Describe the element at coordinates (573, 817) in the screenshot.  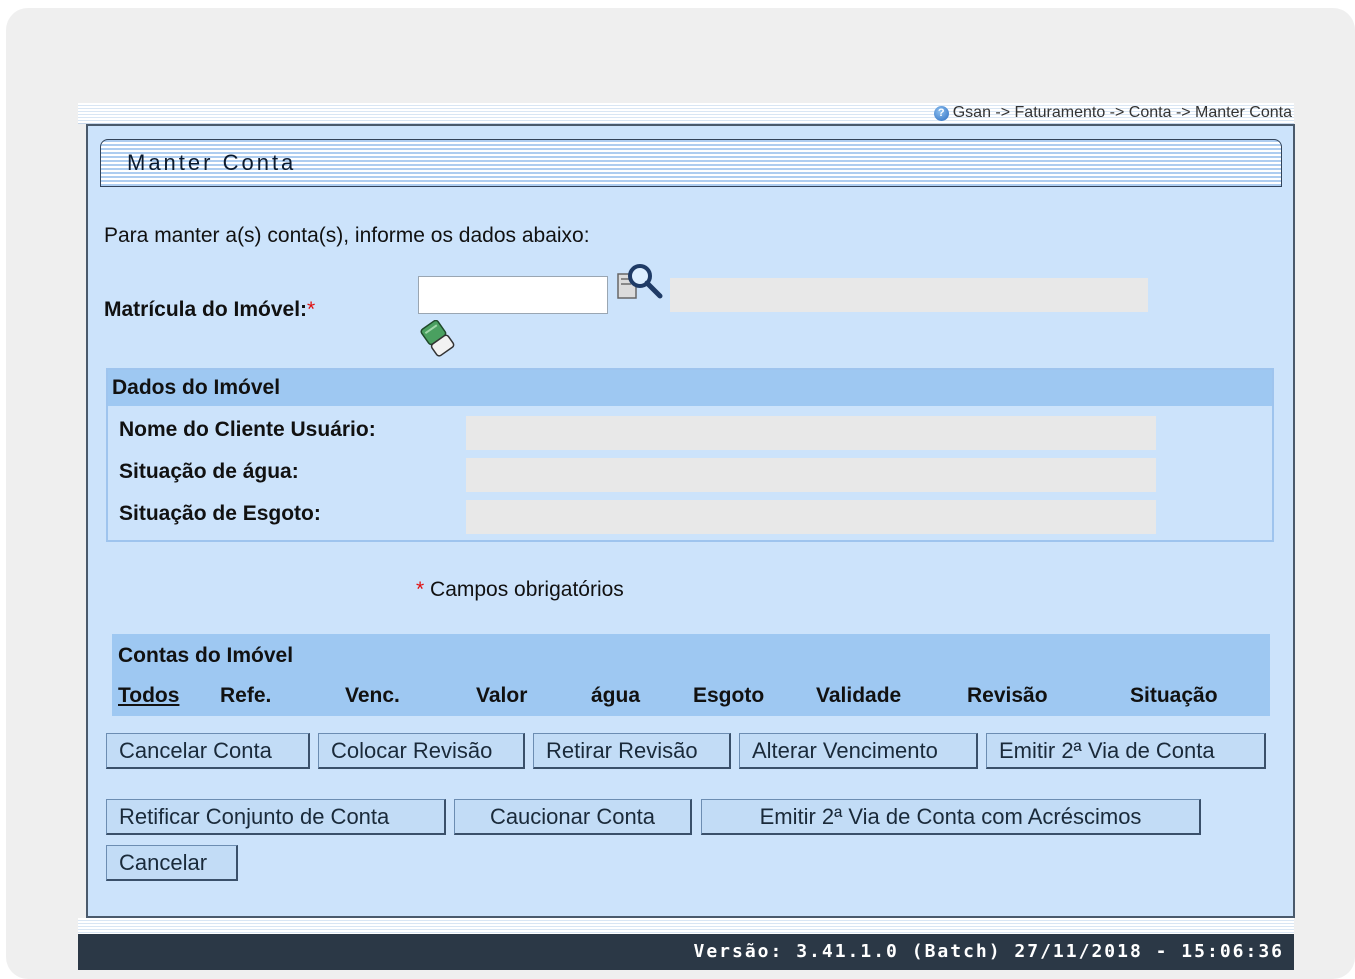
I see `caucionar-conta-button: Caucionar Conta` at that location.